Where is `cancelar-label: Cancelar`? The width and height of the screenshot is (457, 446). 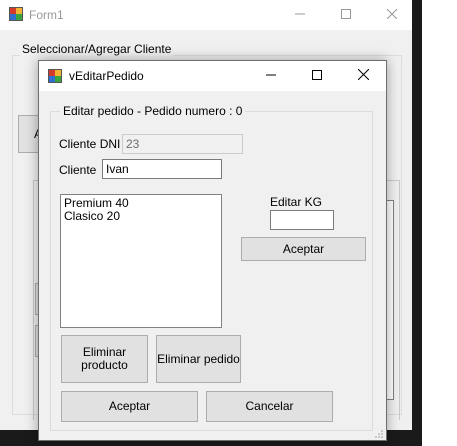
cancelar-label: Cancelar is located at coordinates (269, 406).